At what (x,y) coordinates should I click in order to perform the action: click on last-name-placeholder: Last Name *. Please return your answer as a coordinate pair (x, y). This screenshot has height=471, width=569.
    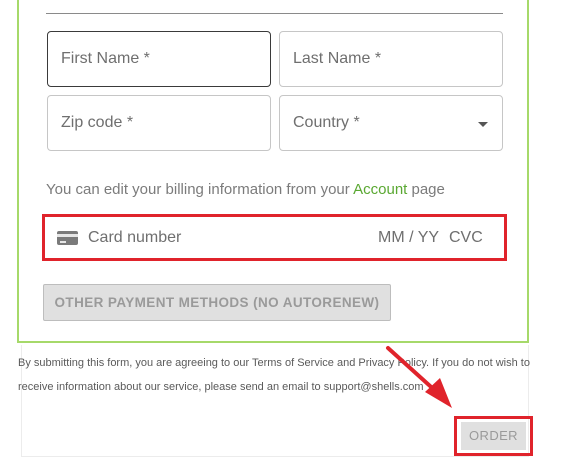
    Looking at the image, I should click on (337, 58).